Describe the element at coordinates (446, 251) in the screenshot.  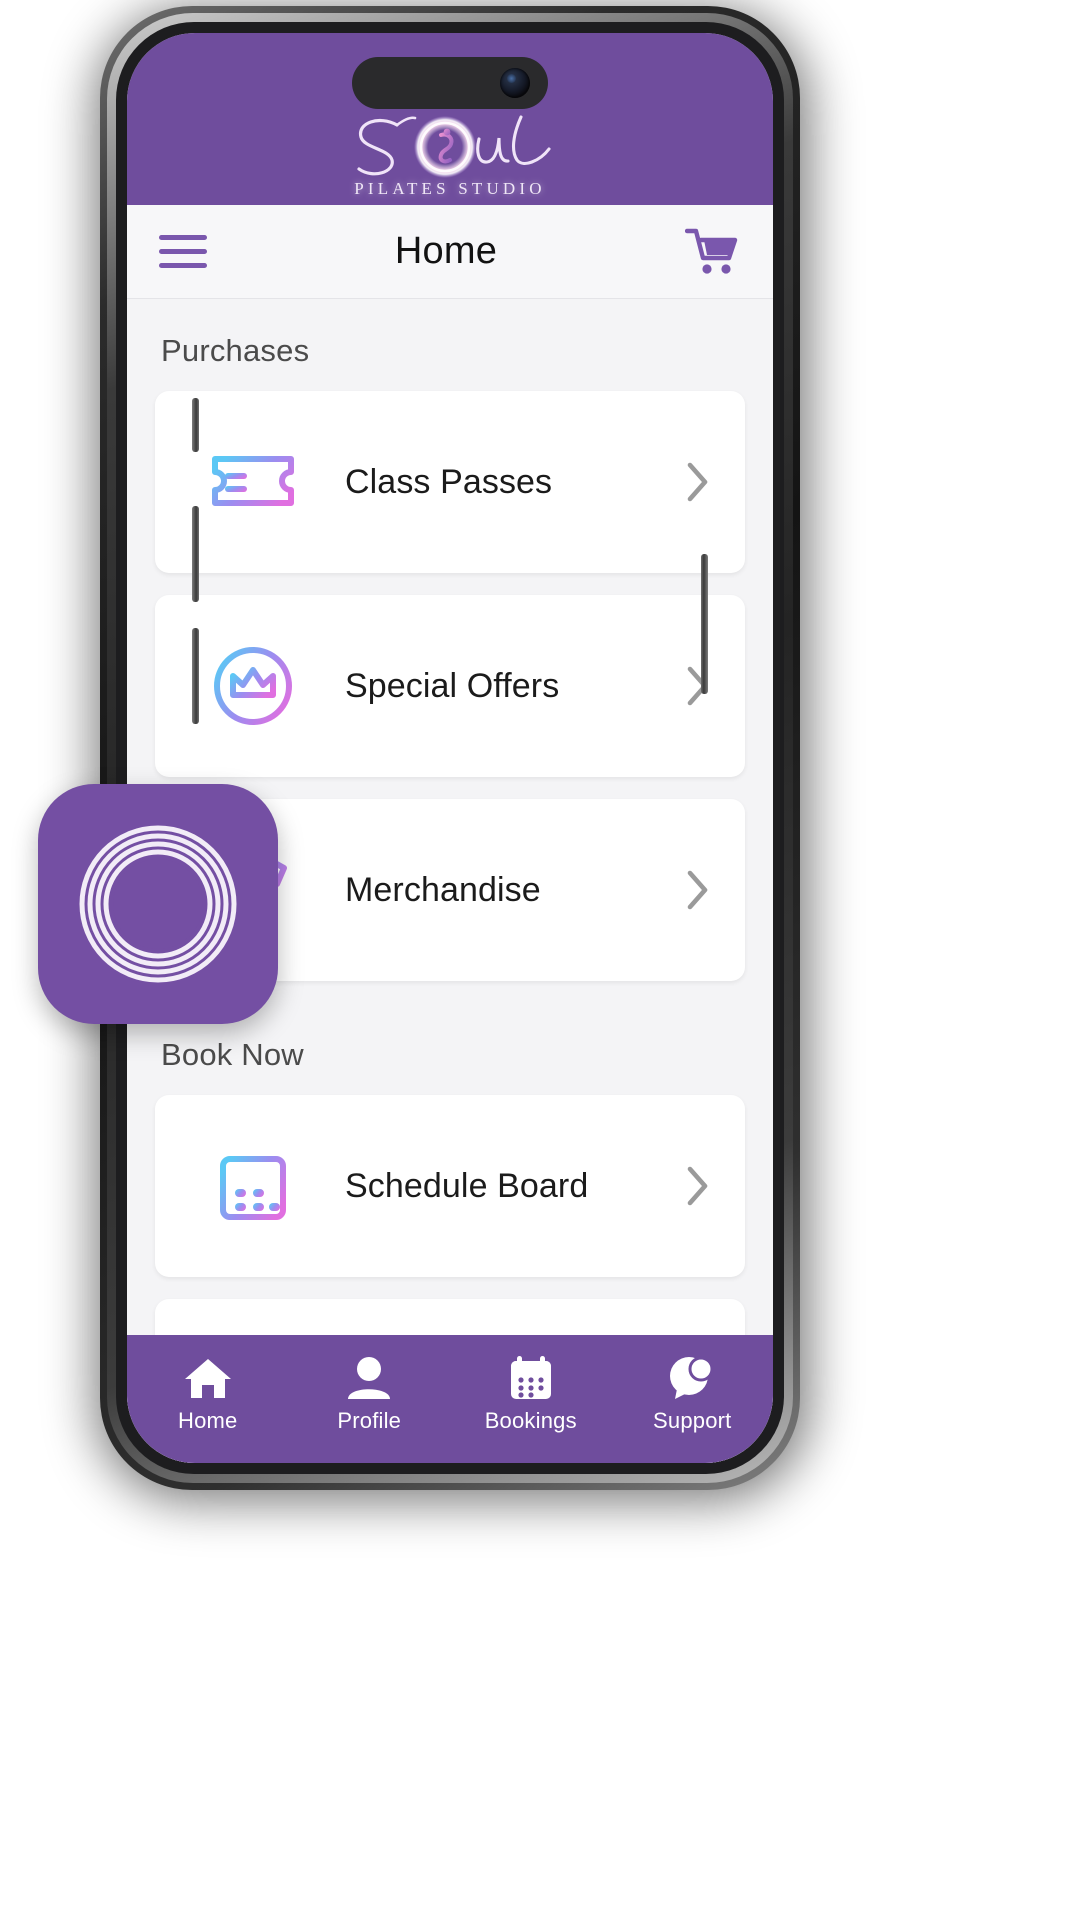
I see `page-title: Home` at that location.